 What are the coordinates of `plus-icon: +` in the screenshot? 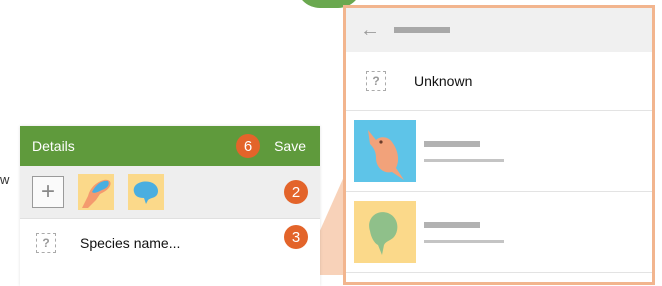 It's located at (47, 191).